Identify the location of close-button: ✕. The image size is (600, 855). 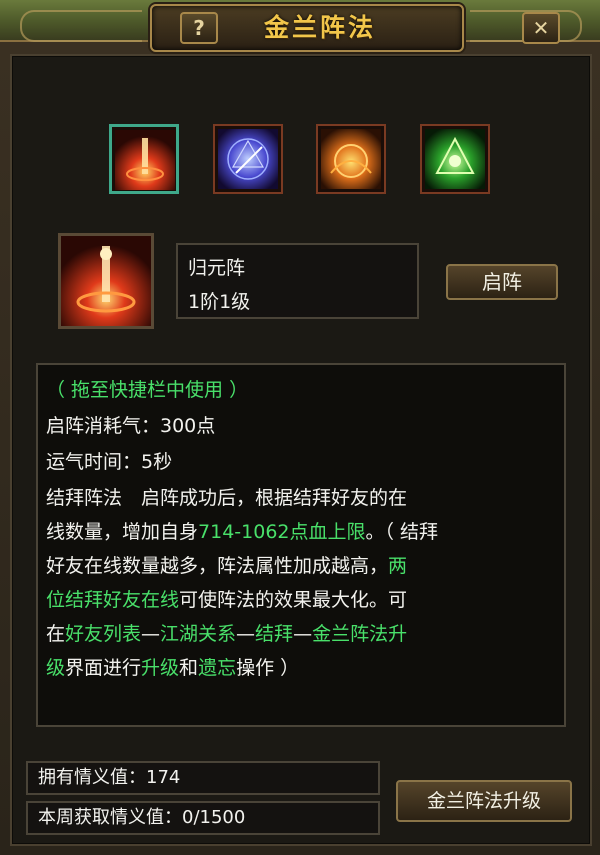
(541, 28).